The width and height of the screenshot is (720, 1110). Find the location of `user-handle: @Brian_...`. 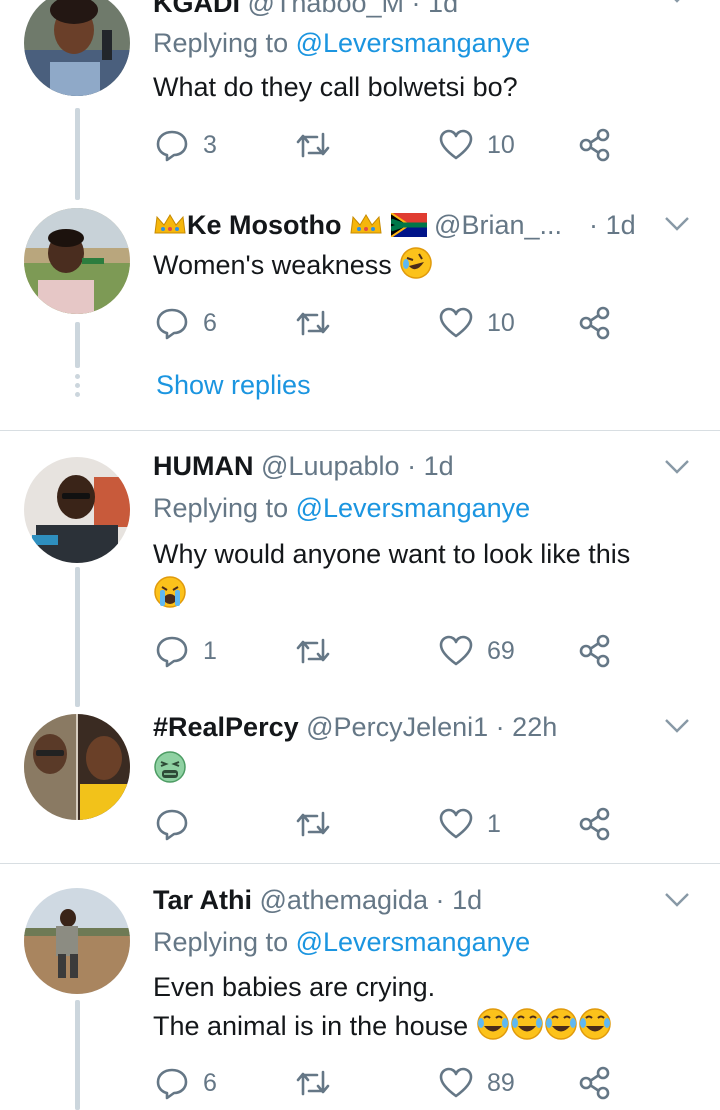

user-handle: @Brian_... is located at coordinates (498, 225).